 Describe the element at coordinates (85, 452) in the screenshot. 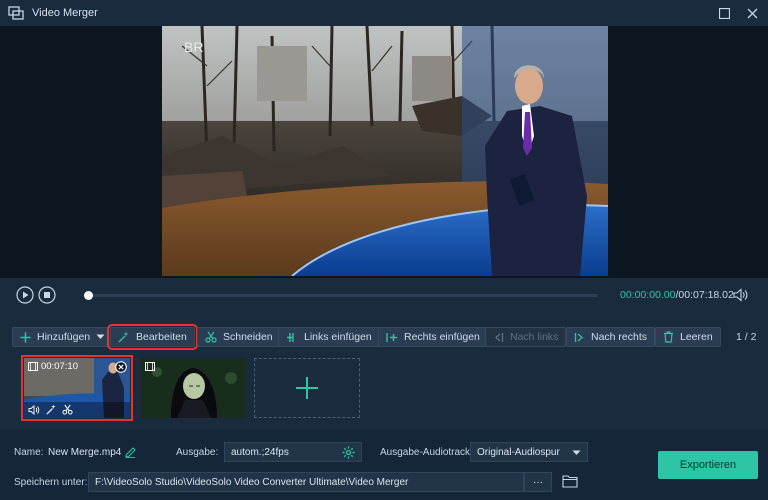

I see `file-name-value: New Merge.mp4` at that location.